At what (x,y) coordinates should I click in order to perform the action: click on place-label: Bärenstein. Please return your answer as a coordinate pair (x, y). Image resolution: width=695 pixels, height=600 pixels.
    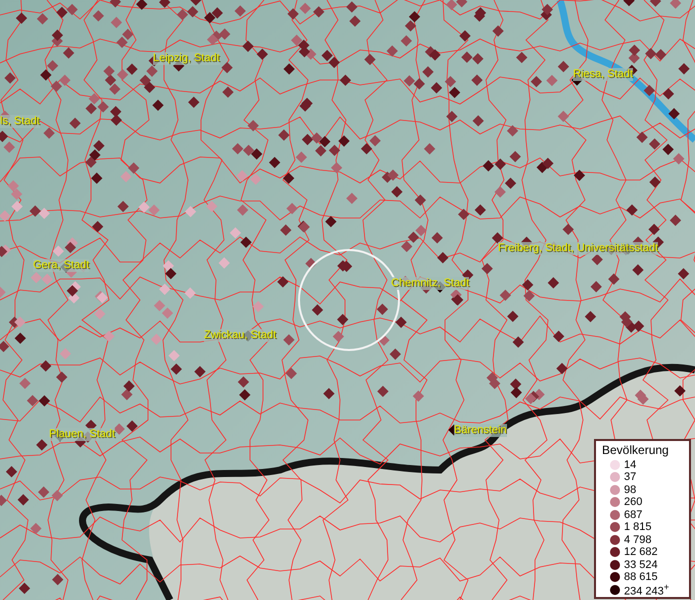
    Looking at the image, I should click on (480, 430).